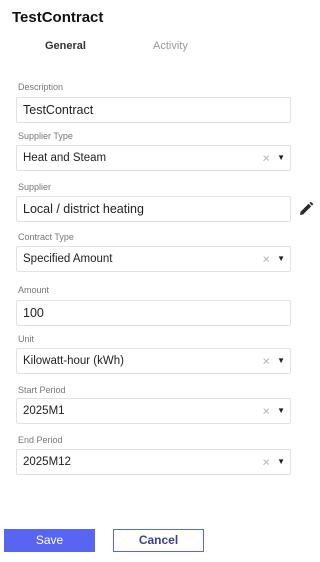  I want to click on pencil-icon, so click(306, 209).